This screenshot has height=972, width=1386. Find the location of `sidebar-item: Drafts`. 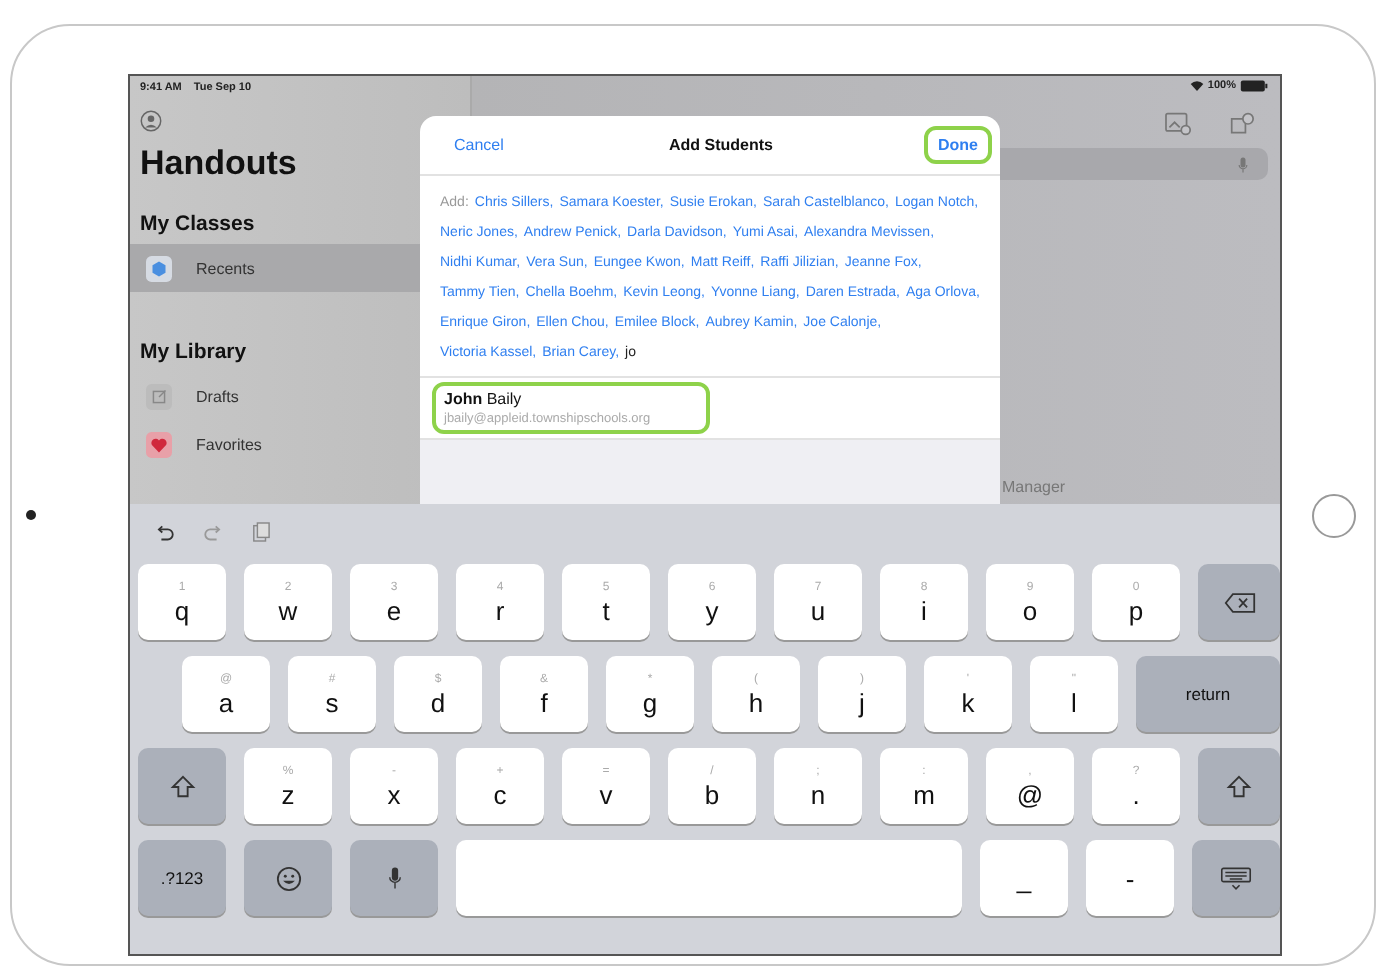

sidebar-item: Drafts is located at coordinates (275, 396).